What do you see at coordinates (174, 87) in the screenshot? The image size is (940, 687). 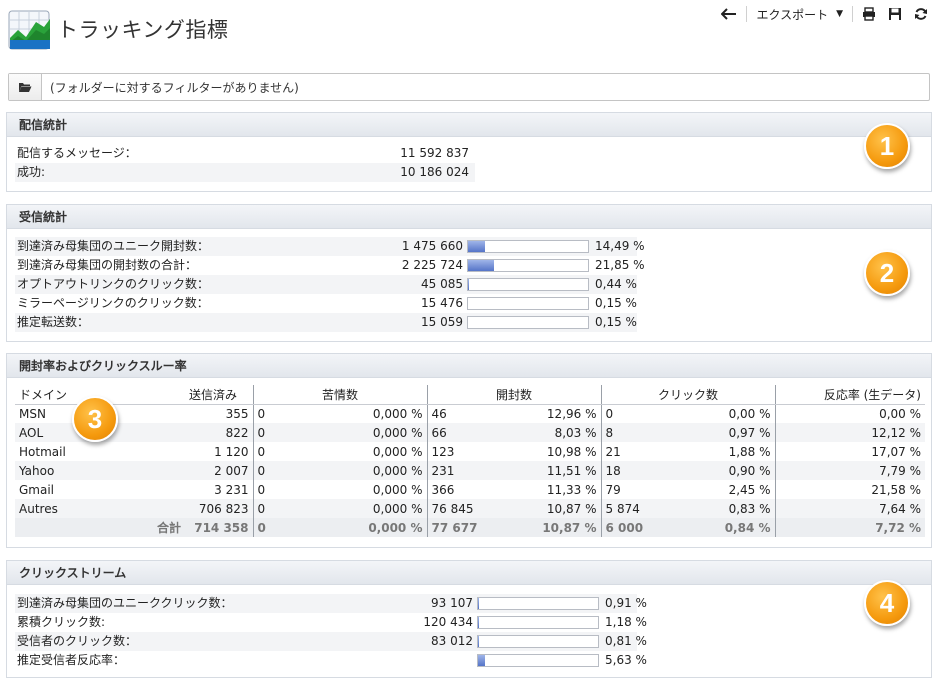 I see `folder-filter-text: (フォルダーに対するフィルターがありません)` at bounding box center [174, 87].